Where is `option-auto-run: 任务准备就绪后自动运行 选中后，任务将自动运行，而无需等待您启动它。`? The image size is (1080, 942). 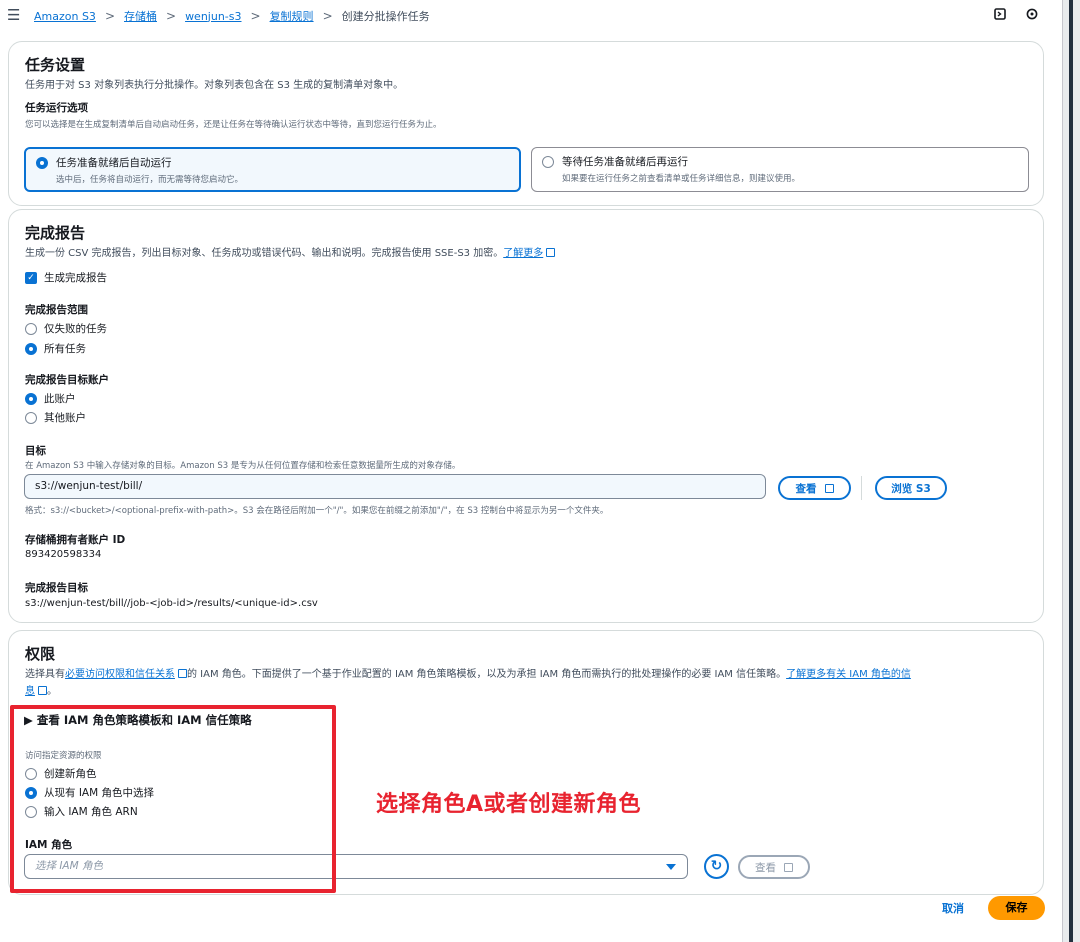
option-auto-run: 任务准备就绪后自动运行 选中后，任务将自动运行，而无需等待您启动它。 is located at coordinates (272, 169).